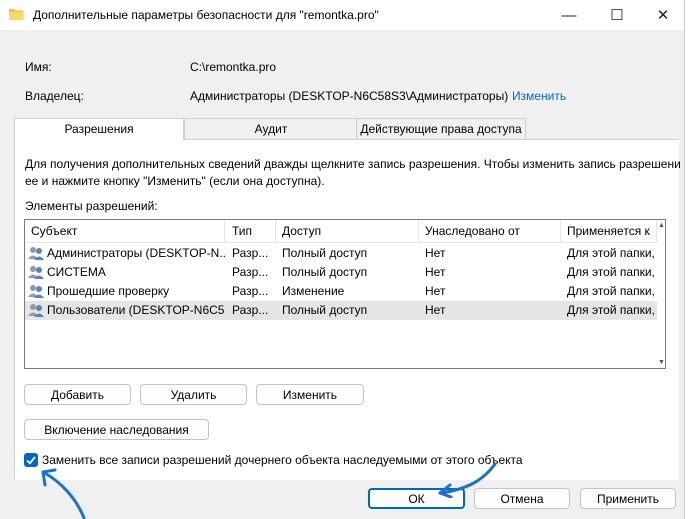 The image size is (689, 519). Describe the element at coordinates (661, 362) in the screenshot. I see `scroll-down-icon: ▼` at that location.